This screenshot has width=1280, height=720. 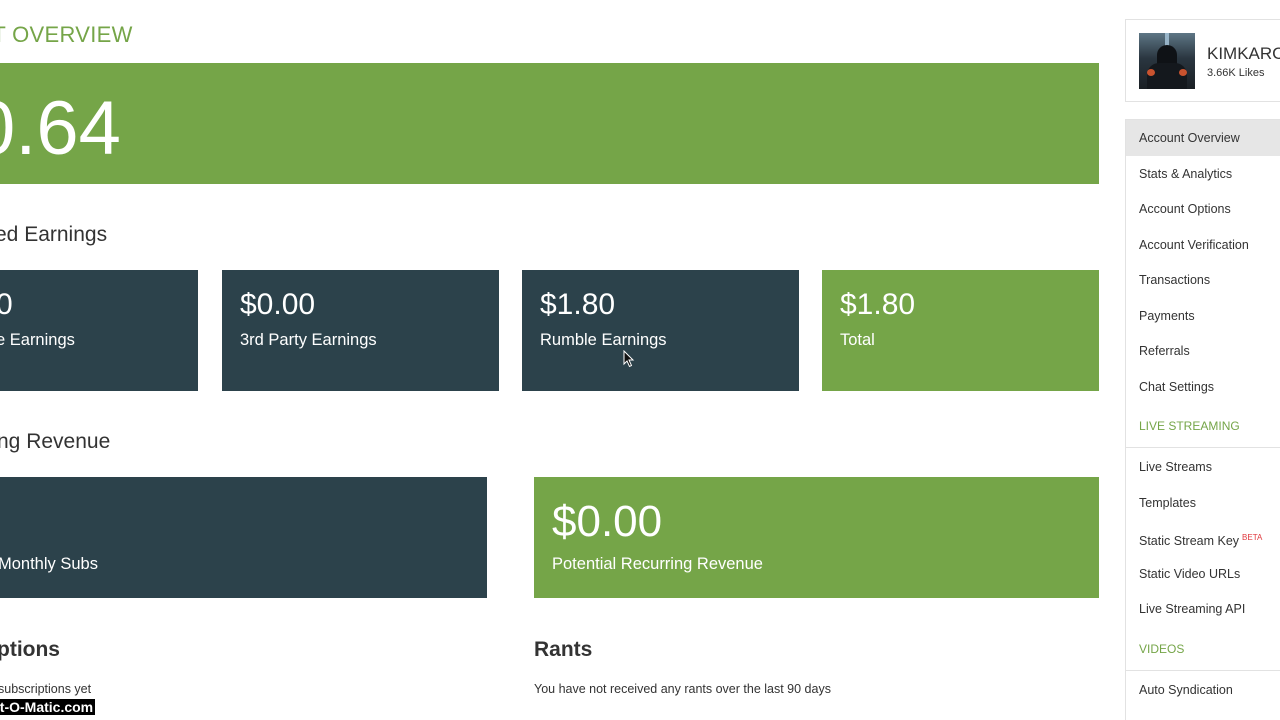 What do you see at coordinates (1203, 209) in the screenshot?
I see `sidebar-item-account-options: Account Options` at bounding box center [1203, 209].